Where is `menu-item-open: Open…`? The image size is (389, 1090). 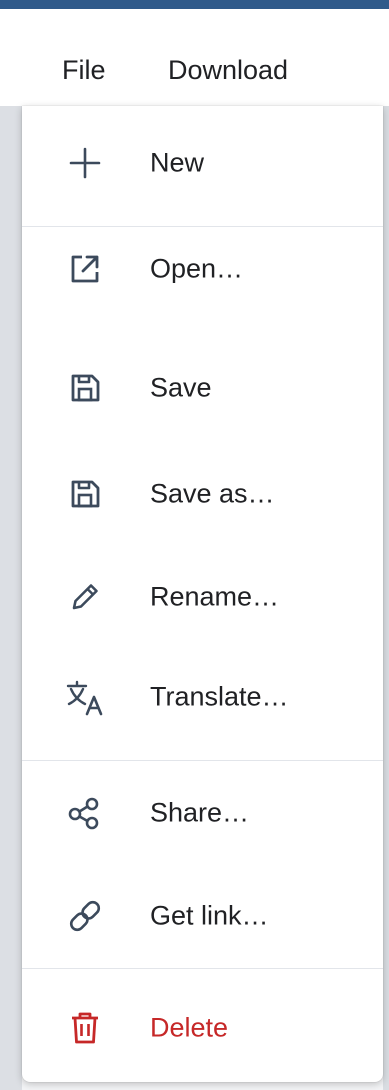 menu-item-open: Open… is located at coordinates (202, 269).